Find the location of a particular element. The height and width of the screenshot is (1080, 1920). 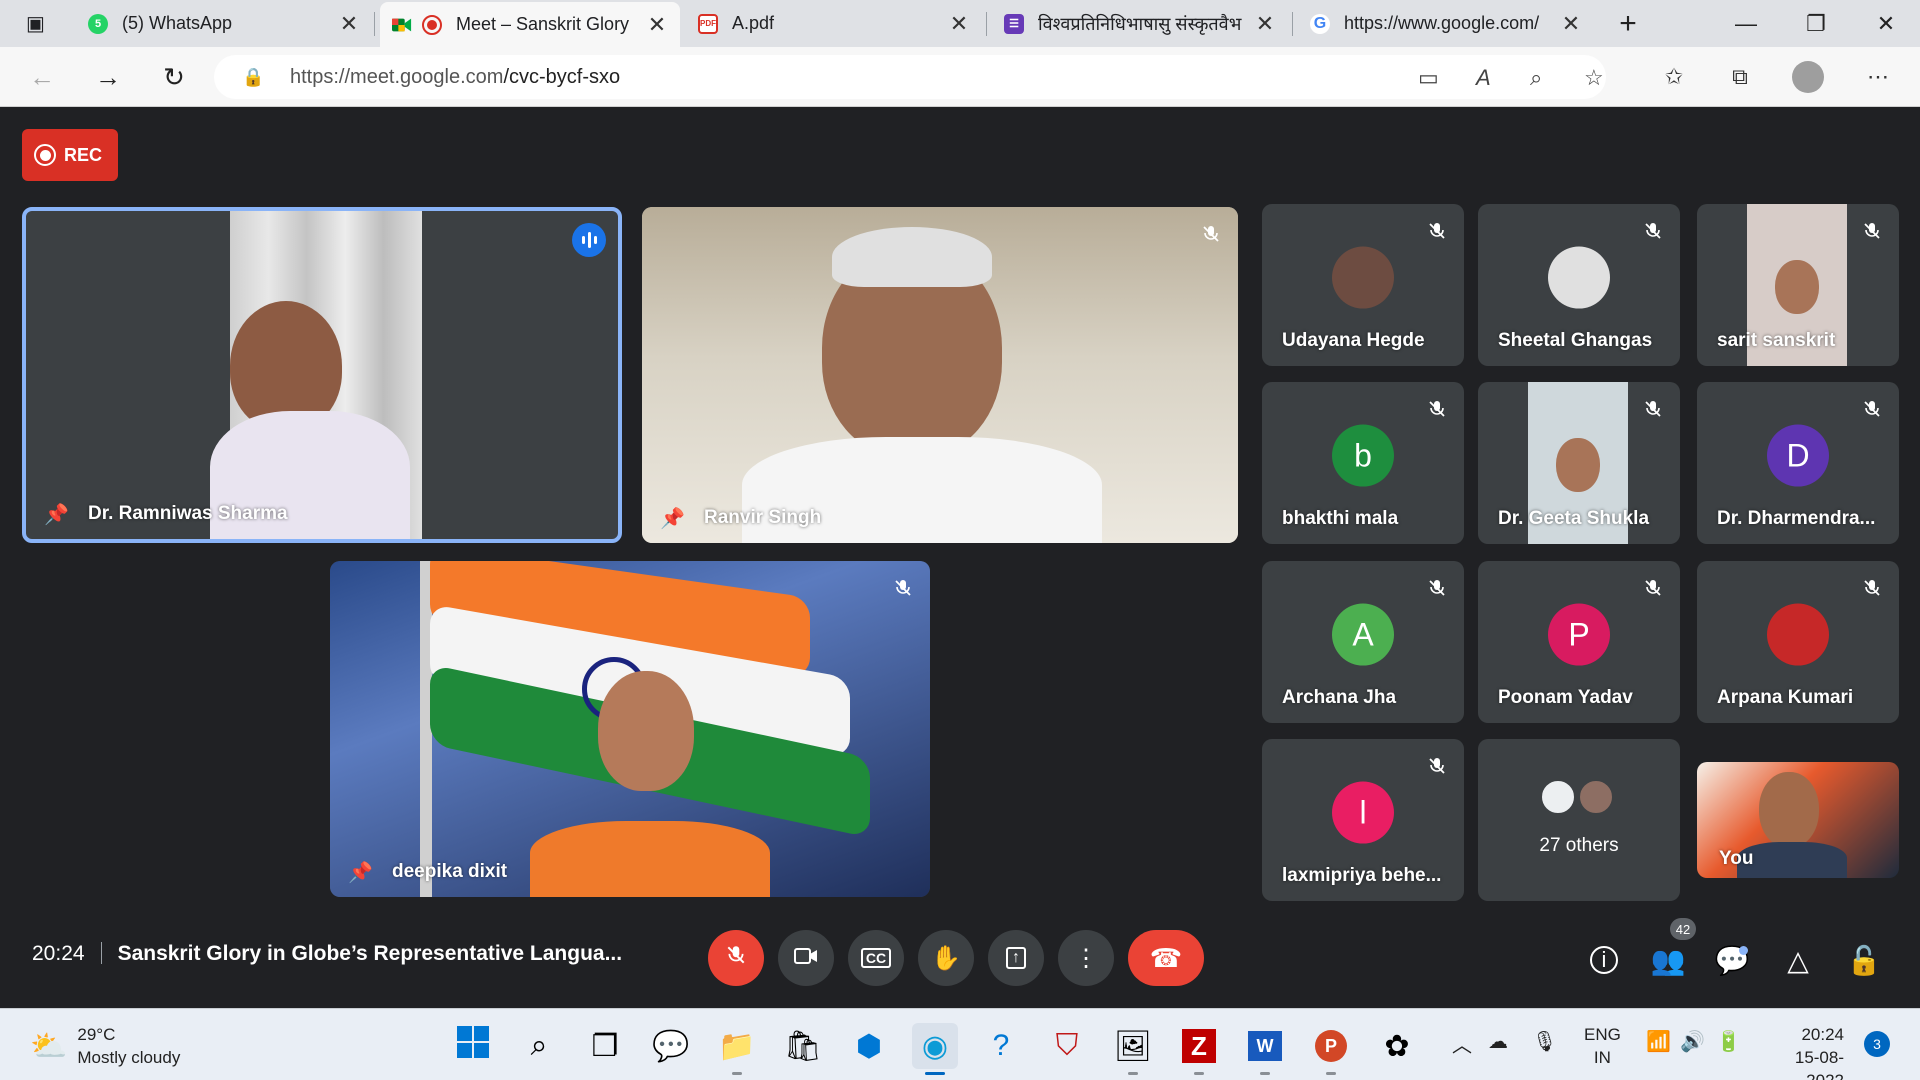

tab-google-form: ☰ विश्वप्रतिनिधिभाषासु संस्कृतवैभ ✕ is located at coordinates (1140, 23).